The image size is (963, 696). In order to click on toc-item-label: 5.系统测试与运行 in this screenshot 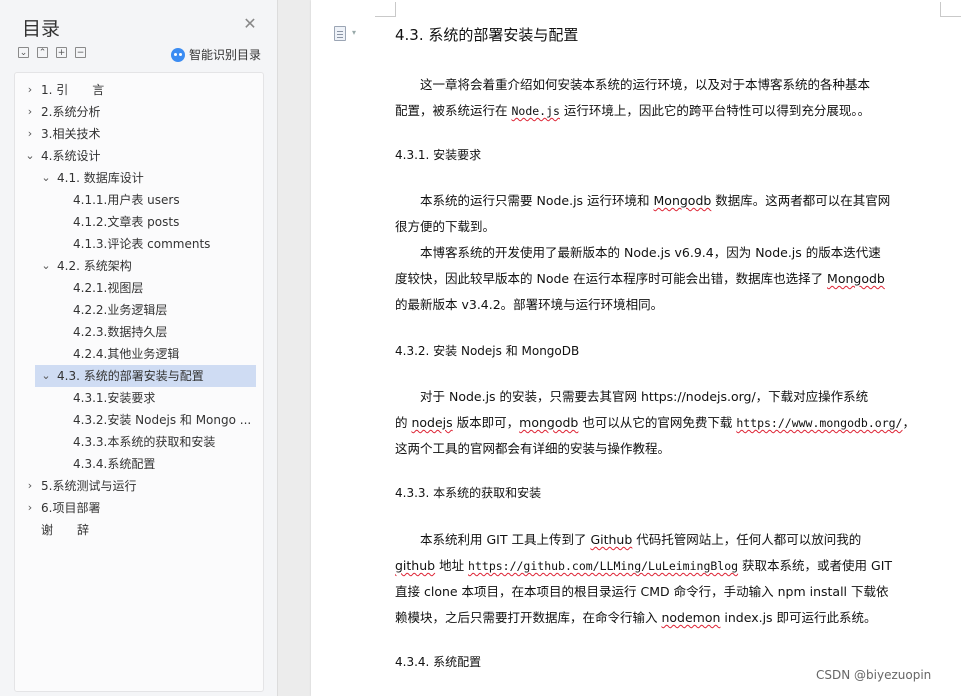, I will do `click(89, 486)`.